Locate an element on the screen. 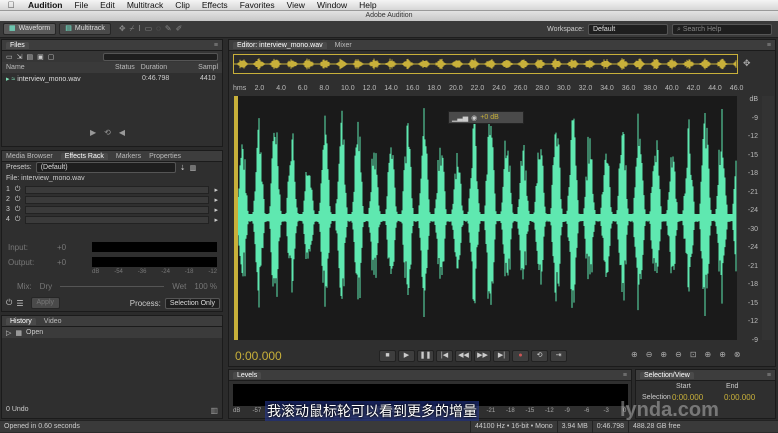 This screenshot has width=778, height=433. trash-icon: ▥ is located at coordinates (193, 168).